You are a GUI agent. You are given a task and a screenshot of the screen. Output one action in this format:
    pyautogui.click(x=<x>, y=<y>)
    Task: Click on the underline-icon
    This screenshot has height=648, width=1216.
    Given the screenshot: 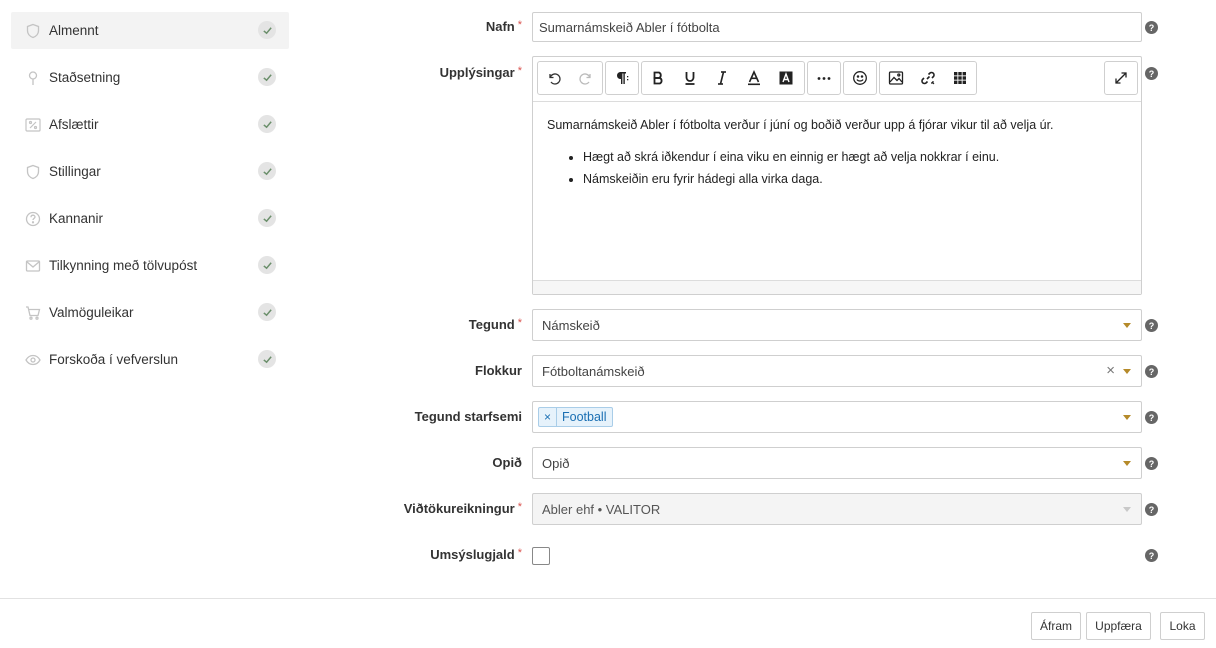 What is the action you would take?
    pyautogui.click(x=690, y=78)
    